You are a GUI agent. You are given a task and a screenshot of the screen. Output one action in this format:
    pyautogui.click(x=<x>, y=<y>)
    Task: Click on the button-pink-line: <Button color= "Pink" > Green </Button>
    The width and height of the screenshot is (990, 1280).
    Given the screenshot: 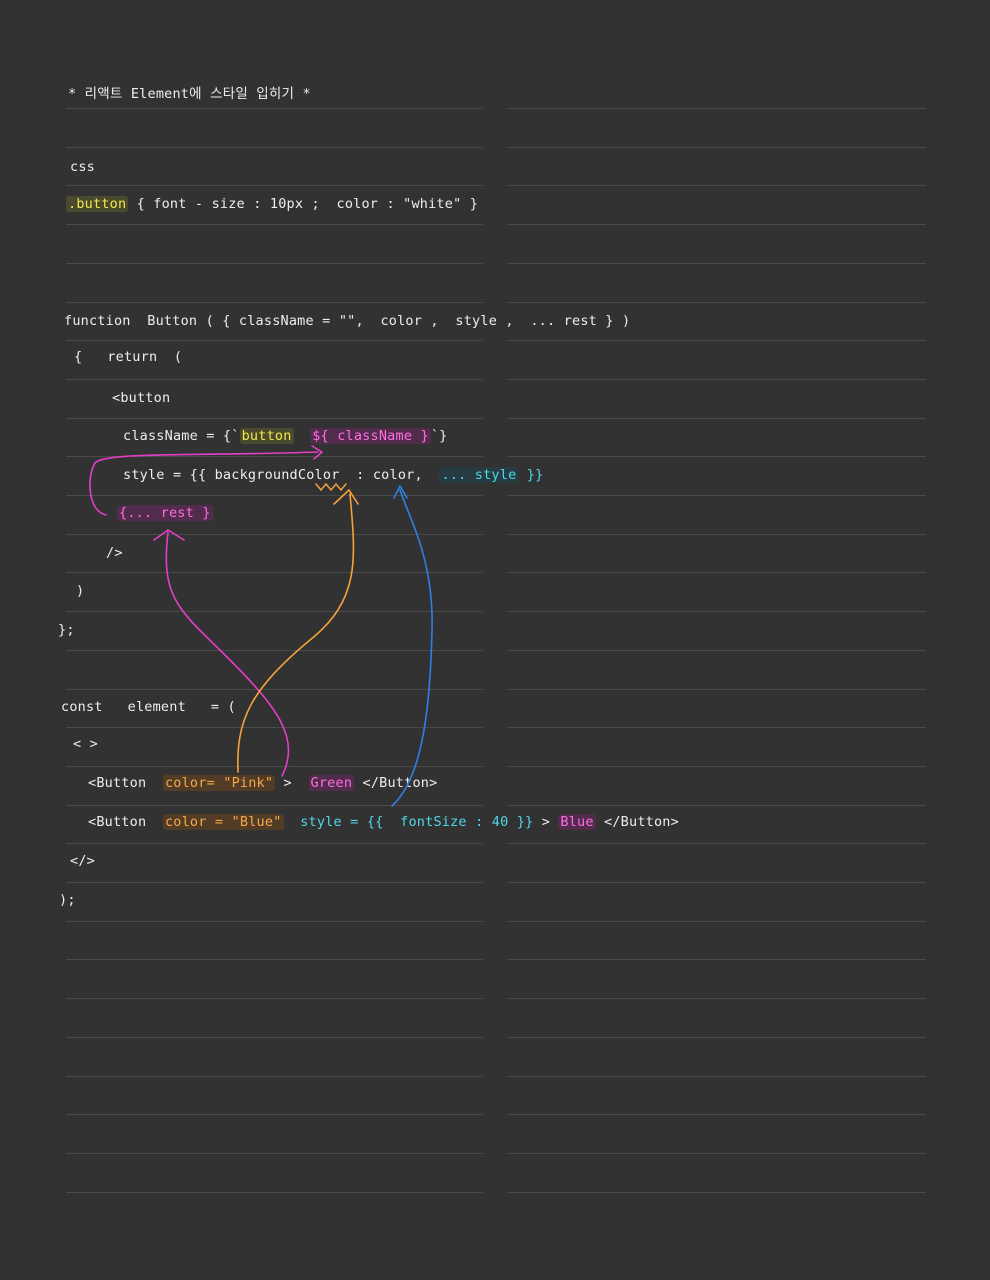 What is the action you would take?
    pyautogui.click(x=262, y=783)
    